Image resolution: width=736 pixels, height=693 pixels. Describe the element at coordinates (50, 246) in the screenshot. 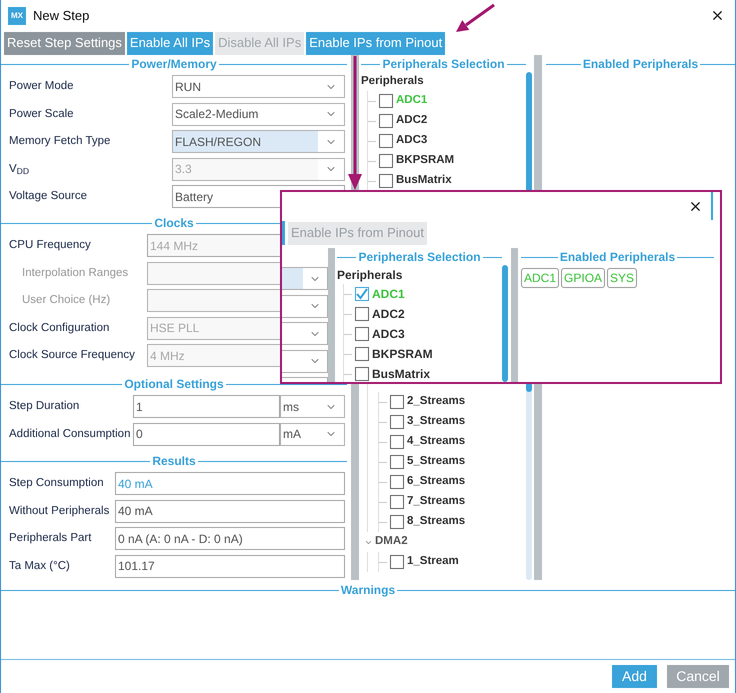

I see `field-label: CPU Frequency` at that location.